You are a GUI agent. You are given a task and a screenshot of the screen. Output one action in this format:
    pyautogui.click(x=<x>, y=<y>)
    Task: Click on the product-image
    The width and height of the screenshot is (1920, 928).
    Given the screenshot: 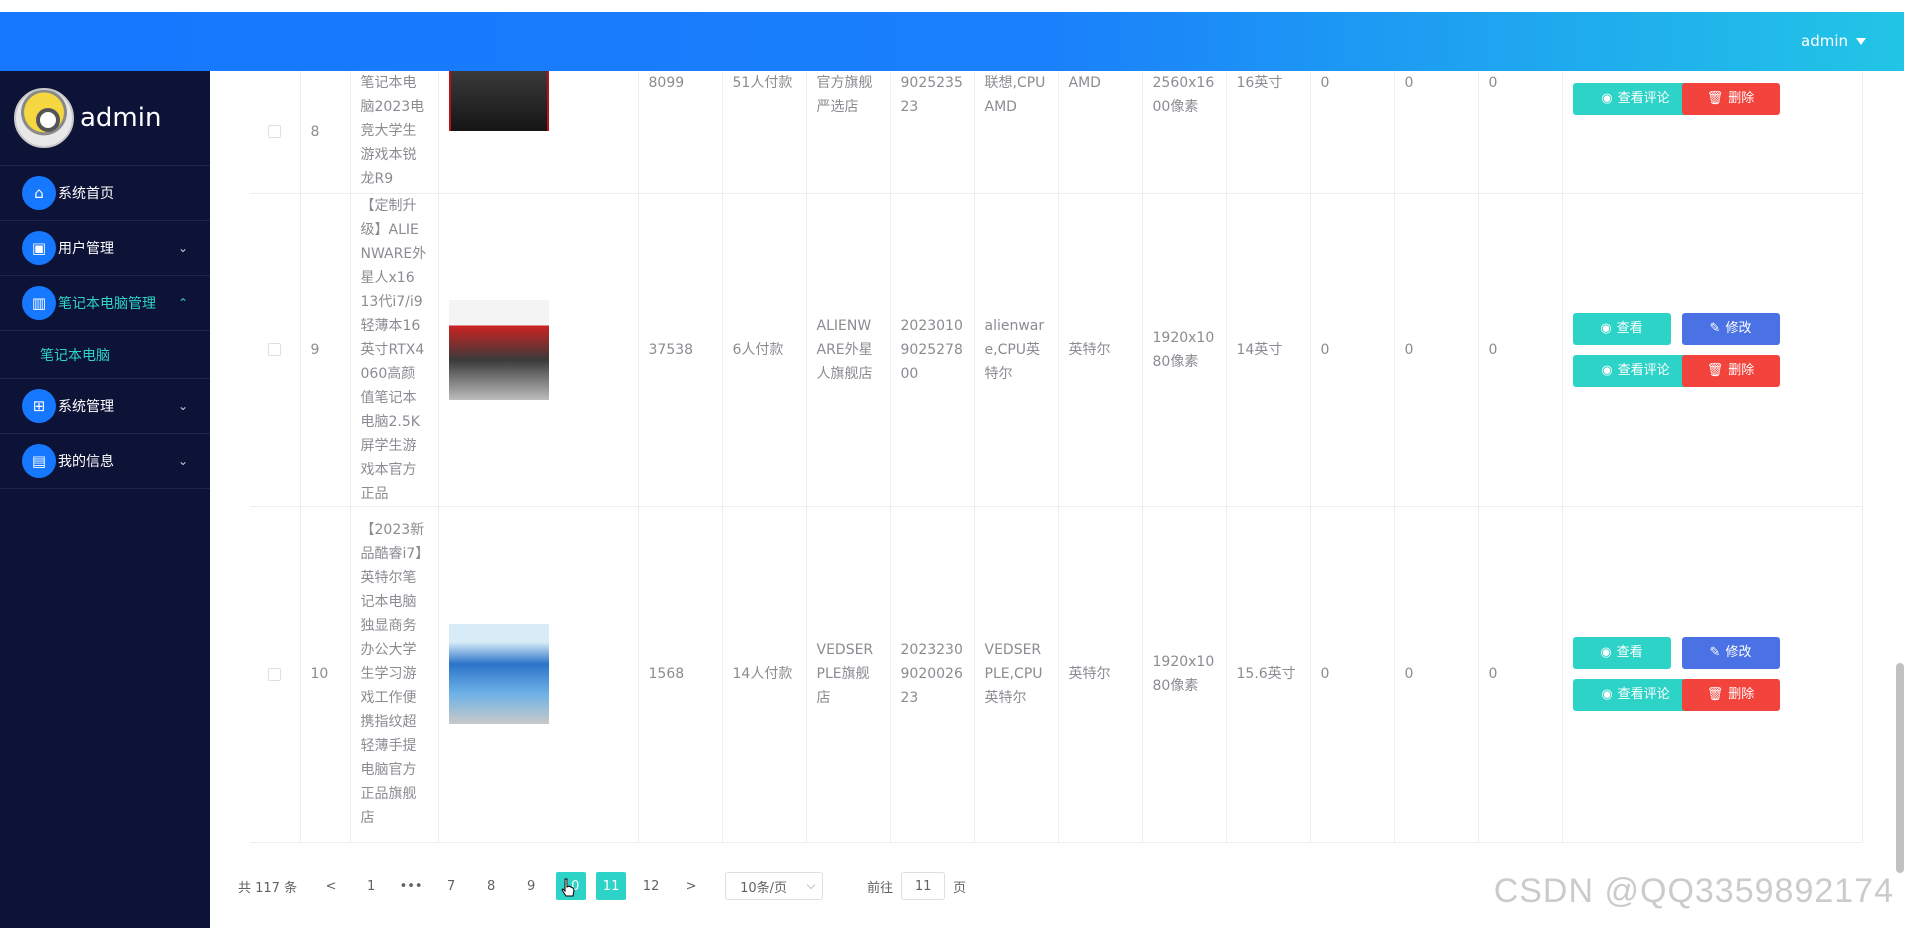 What is the action you would take?
    pyautogui.click(x=498, y=101)
    